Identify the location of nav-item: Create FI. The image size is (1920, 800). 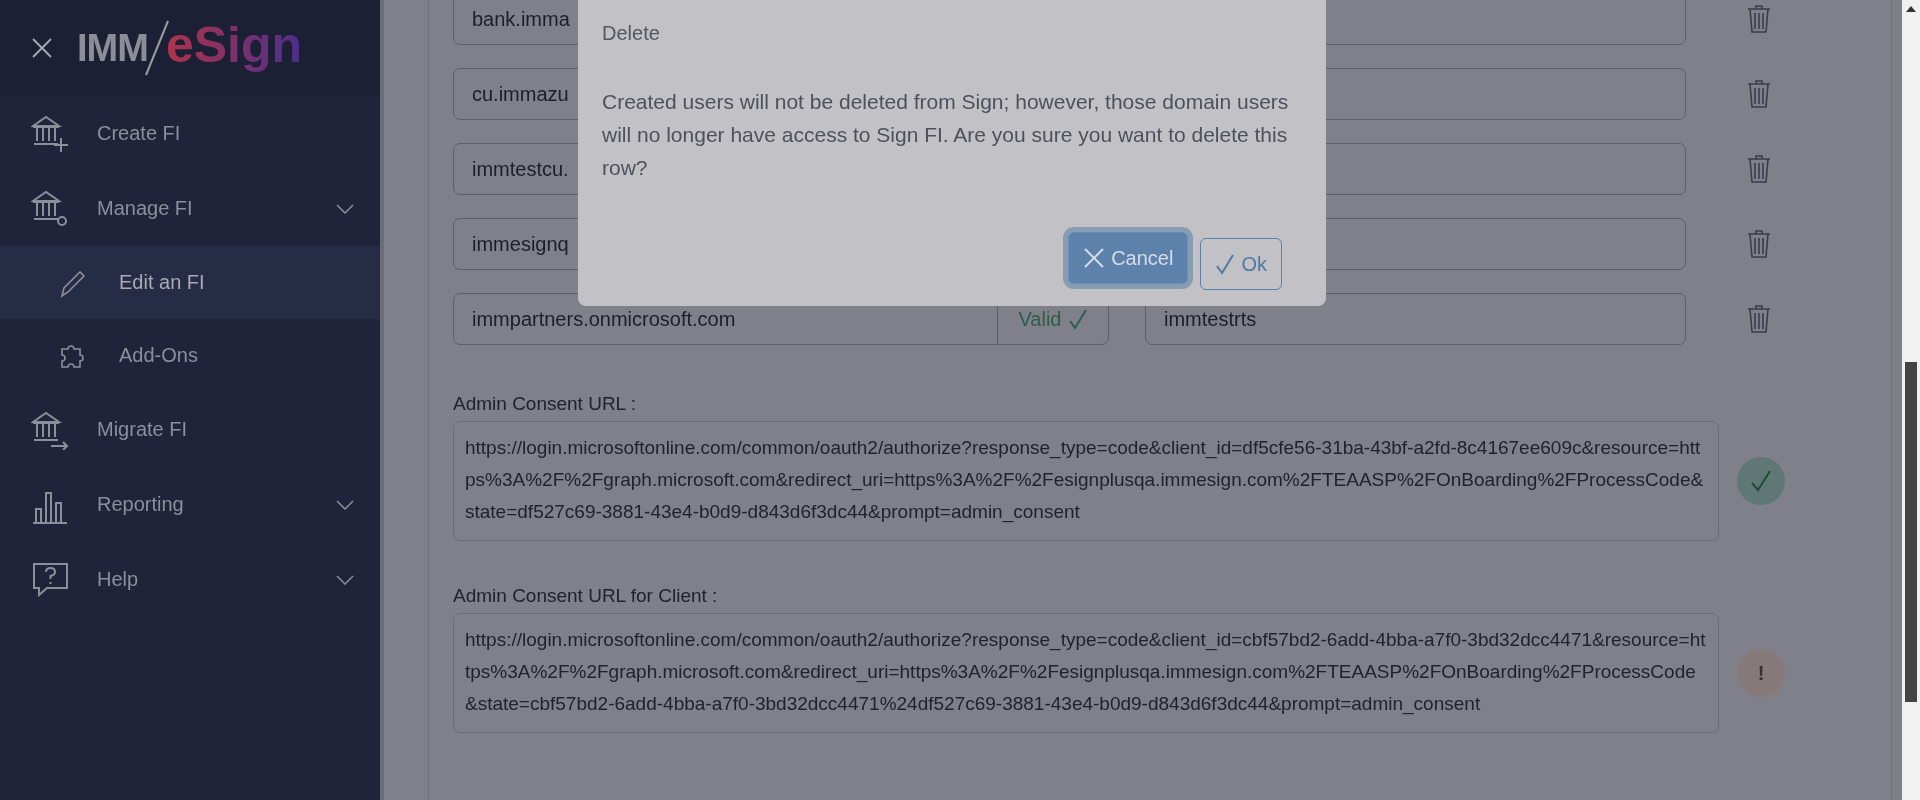
(190, 133).